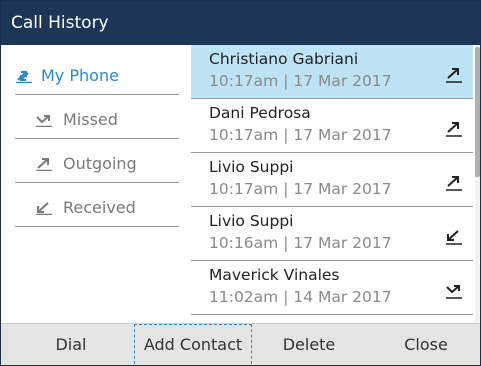  I want to click on call-list-item: Livio Suppi 10:16am | 17 Mar 2017, so click(332, 234).